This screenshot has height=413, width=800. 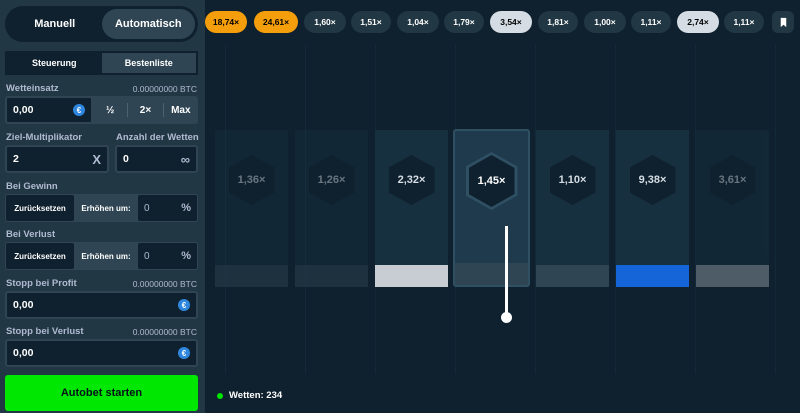 I want to click on hex-badge: 1,10×, so click(x=572, y=180).